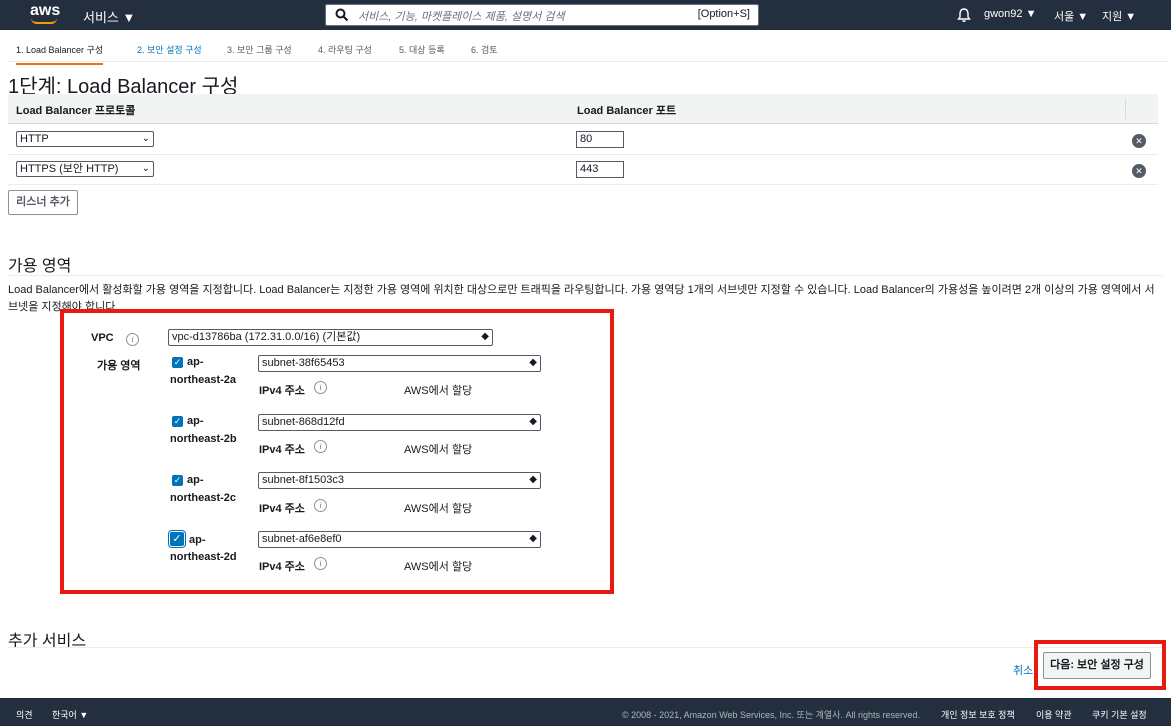 The width and height of the screenshot is (1171, 726). I want to click on subnet-select-2a: subnet-38f65453 ◆, so click(399, 363).